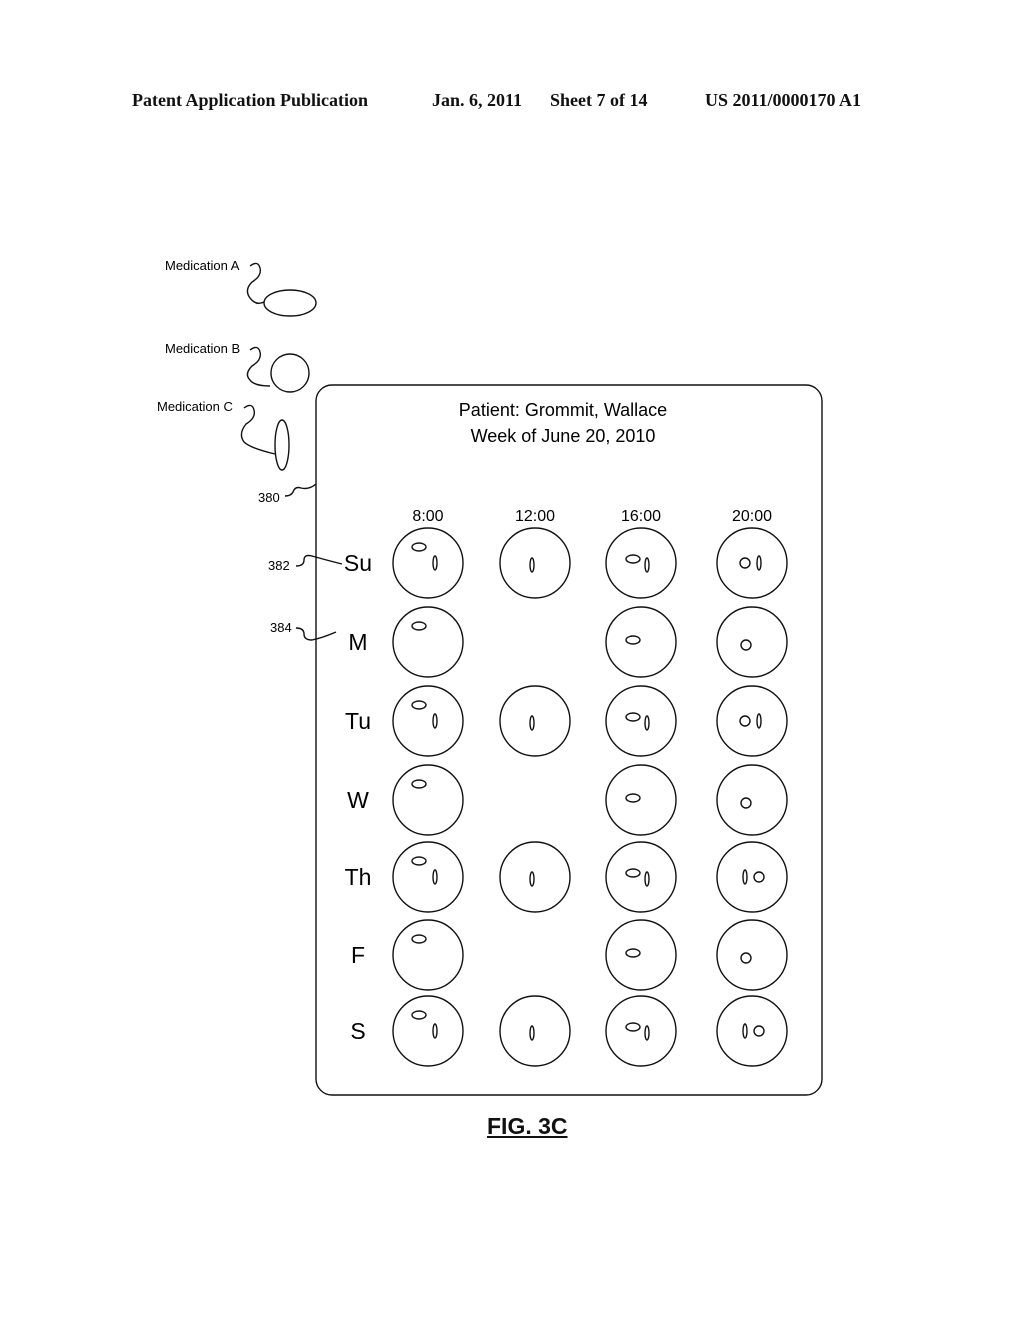 This screenshot has height=1320, width=1024. Describe the element at coordinates (535, 516) in the screenshot. I see `time-header: 12:00` at that location.